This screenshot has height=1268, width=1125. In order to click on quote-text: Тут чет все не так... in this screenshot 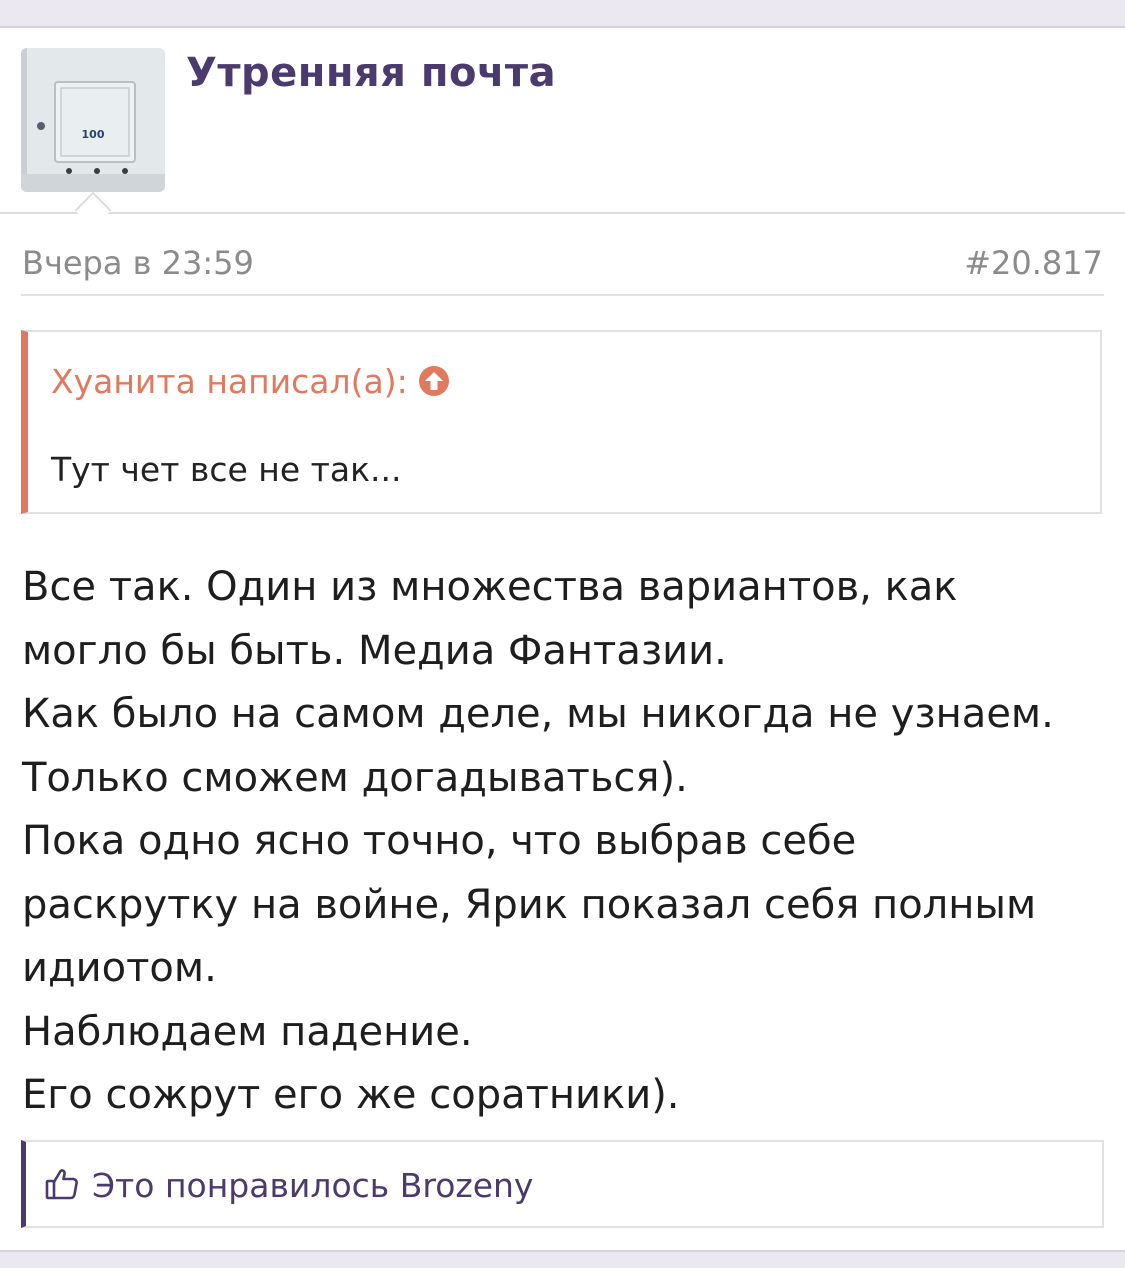, I will do `click(226, 469)`.